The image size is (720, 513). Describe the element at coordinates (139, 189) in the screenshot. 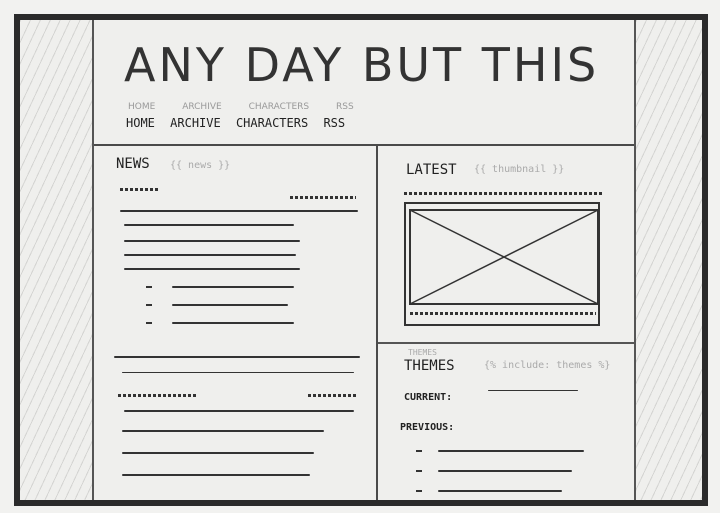

I see `news-post-title-scribble` at that location.